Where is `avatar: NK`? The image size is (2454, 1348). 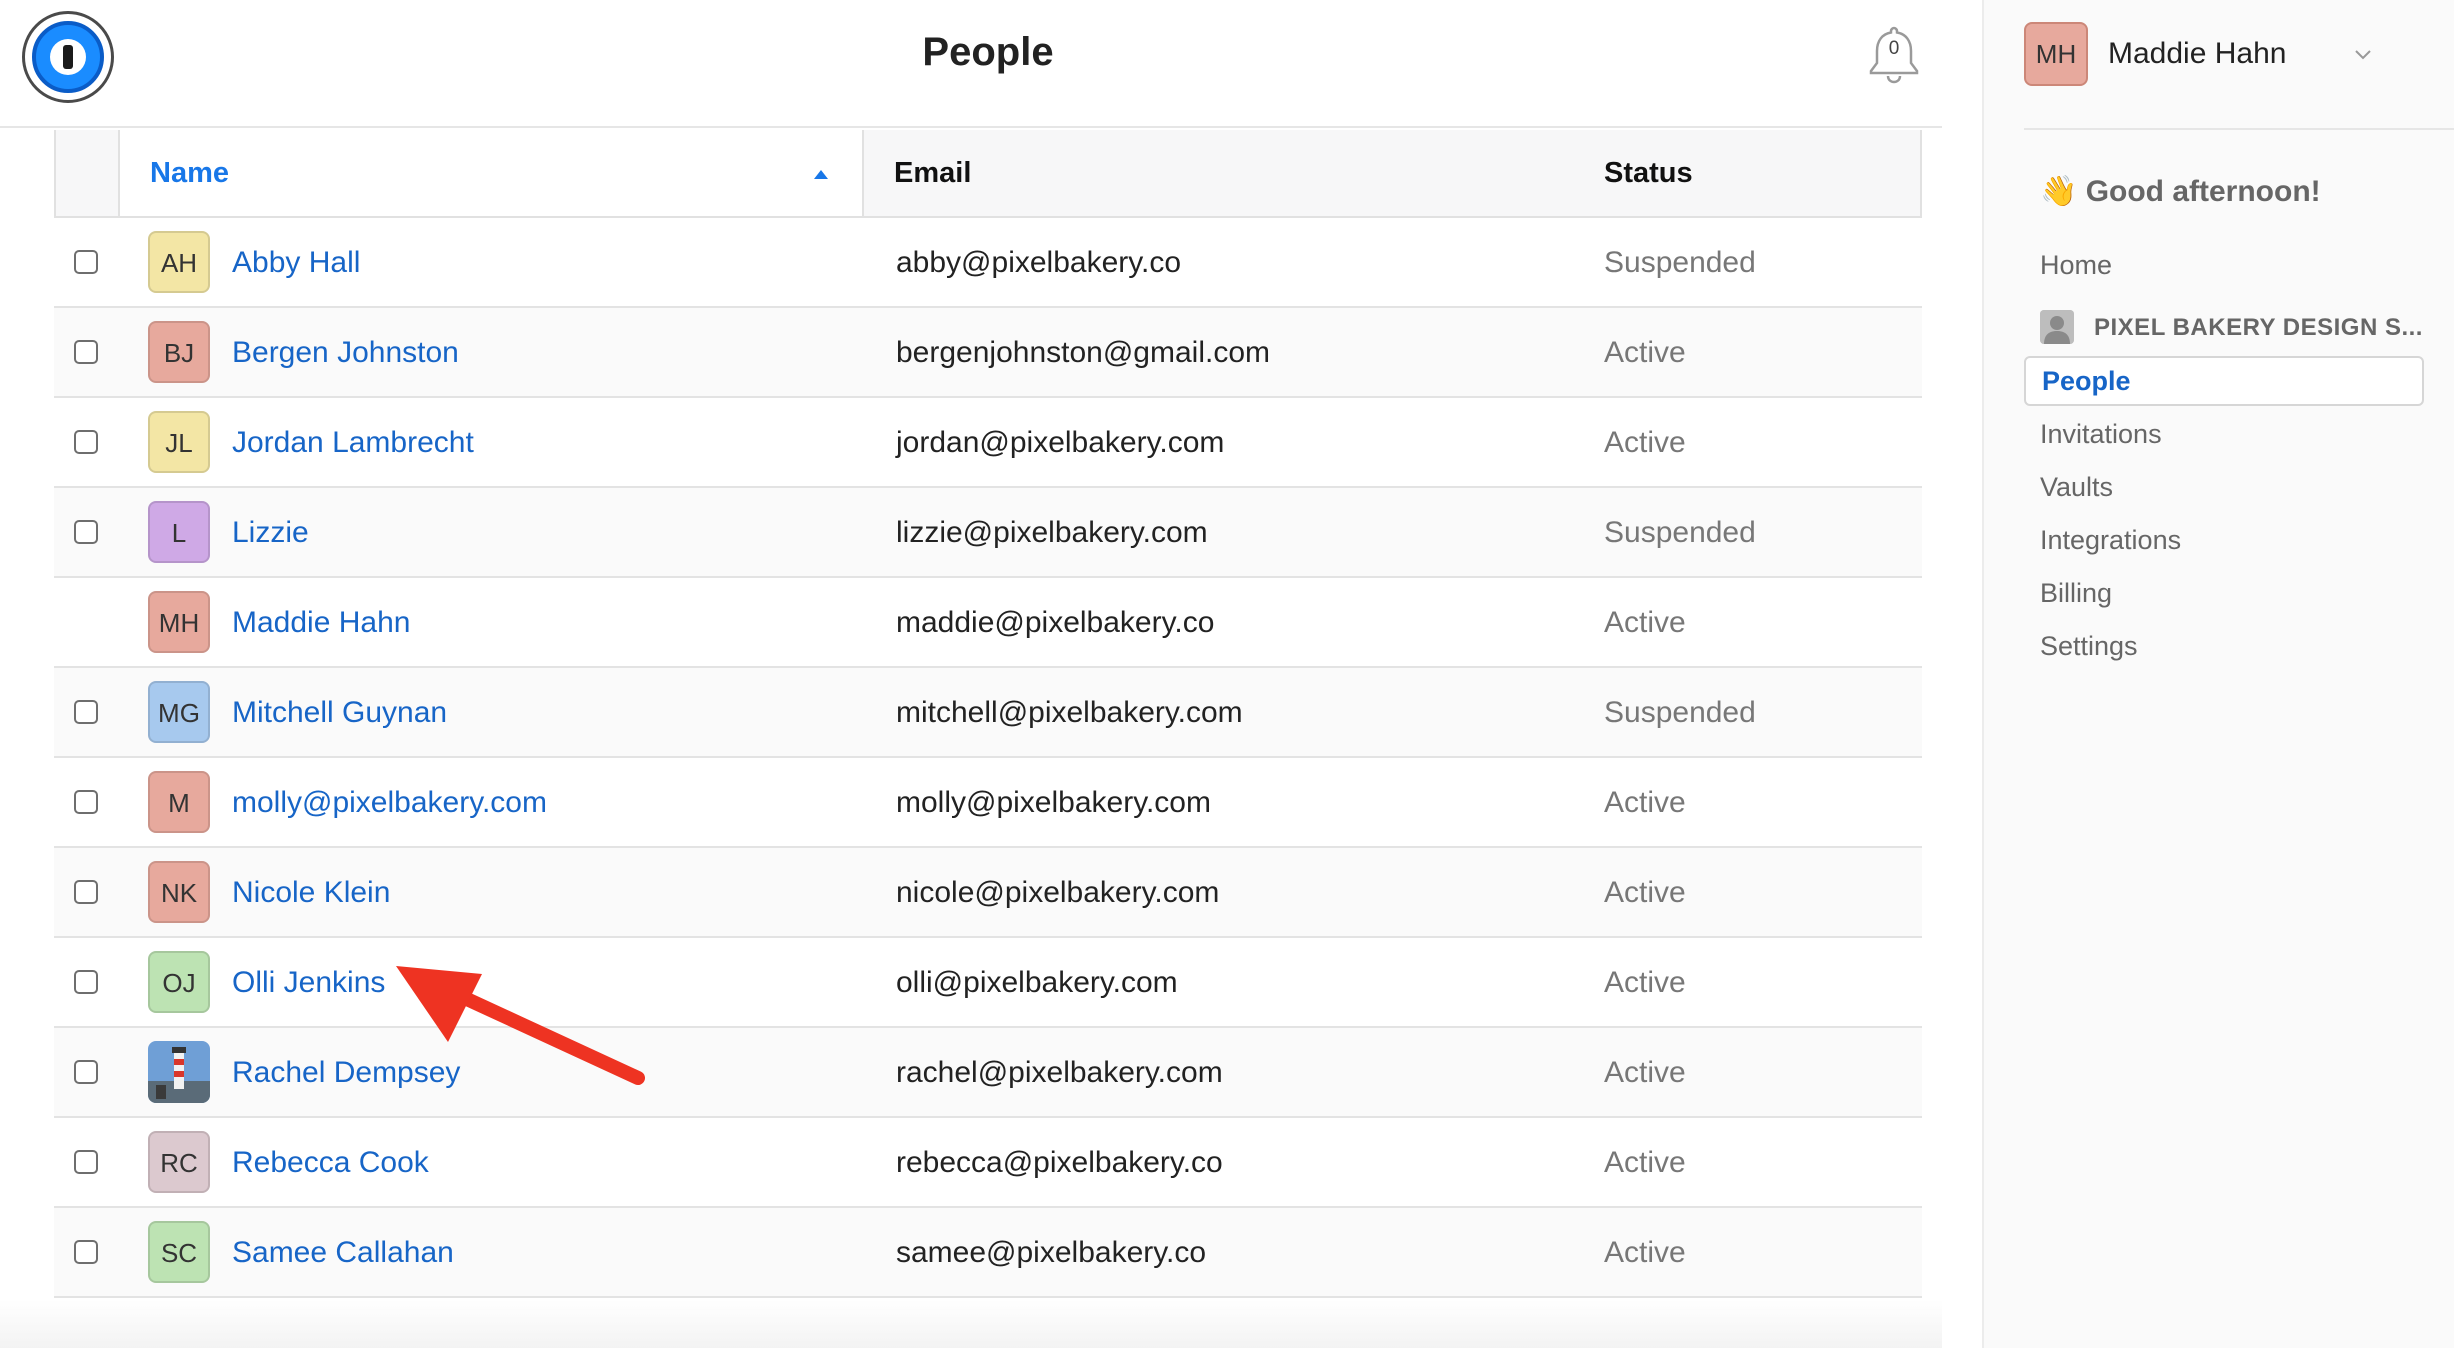 avatar: NK is located at coordinates (179, 892).